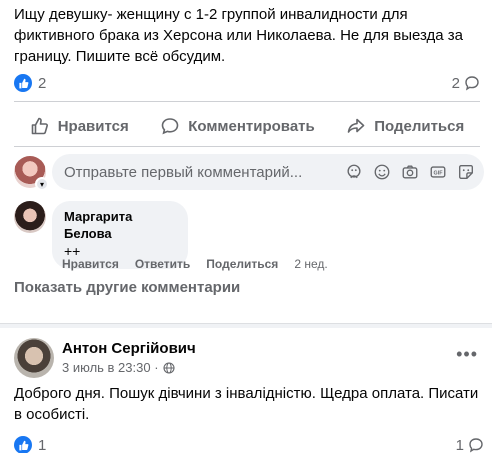 The height and width of the screenshot is (453, 492). What do you see at coordinates (382, 172) in the screenshot?
I see `emoji-icon` at bounding box center [382, 172].